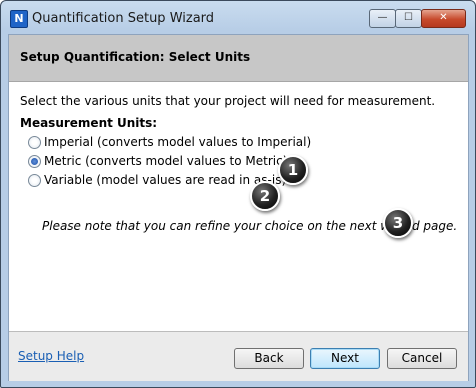  What do you see at coordinates (269, 358) in the screenshot?
I see `back-button: Back` at bounding box center [269, 358].